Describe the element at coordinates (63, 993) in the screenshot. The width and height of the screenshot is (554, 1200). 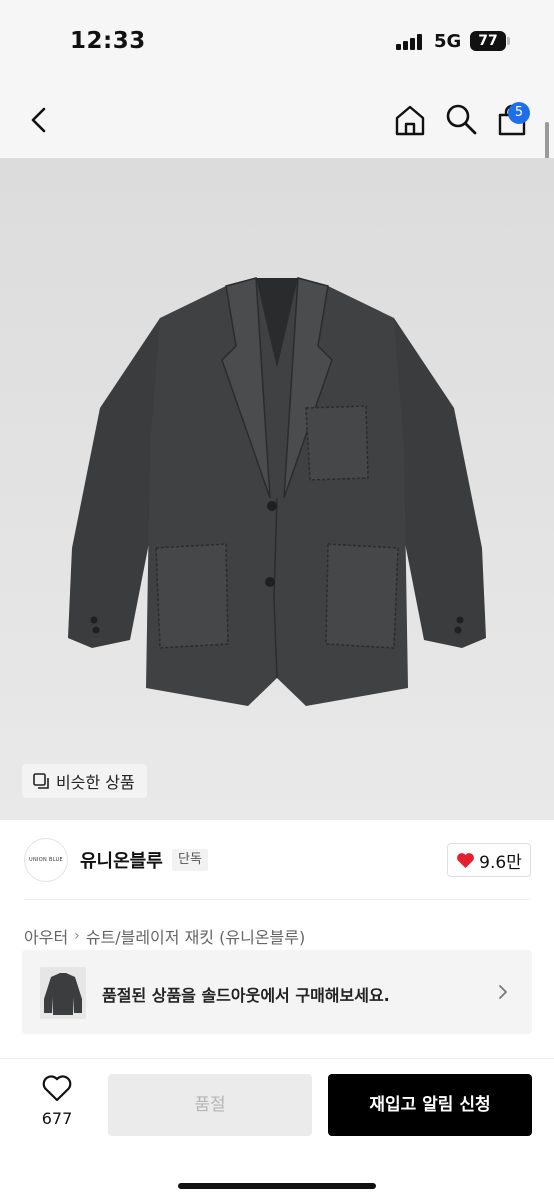
I see `soldout-thumbnail` at that location.